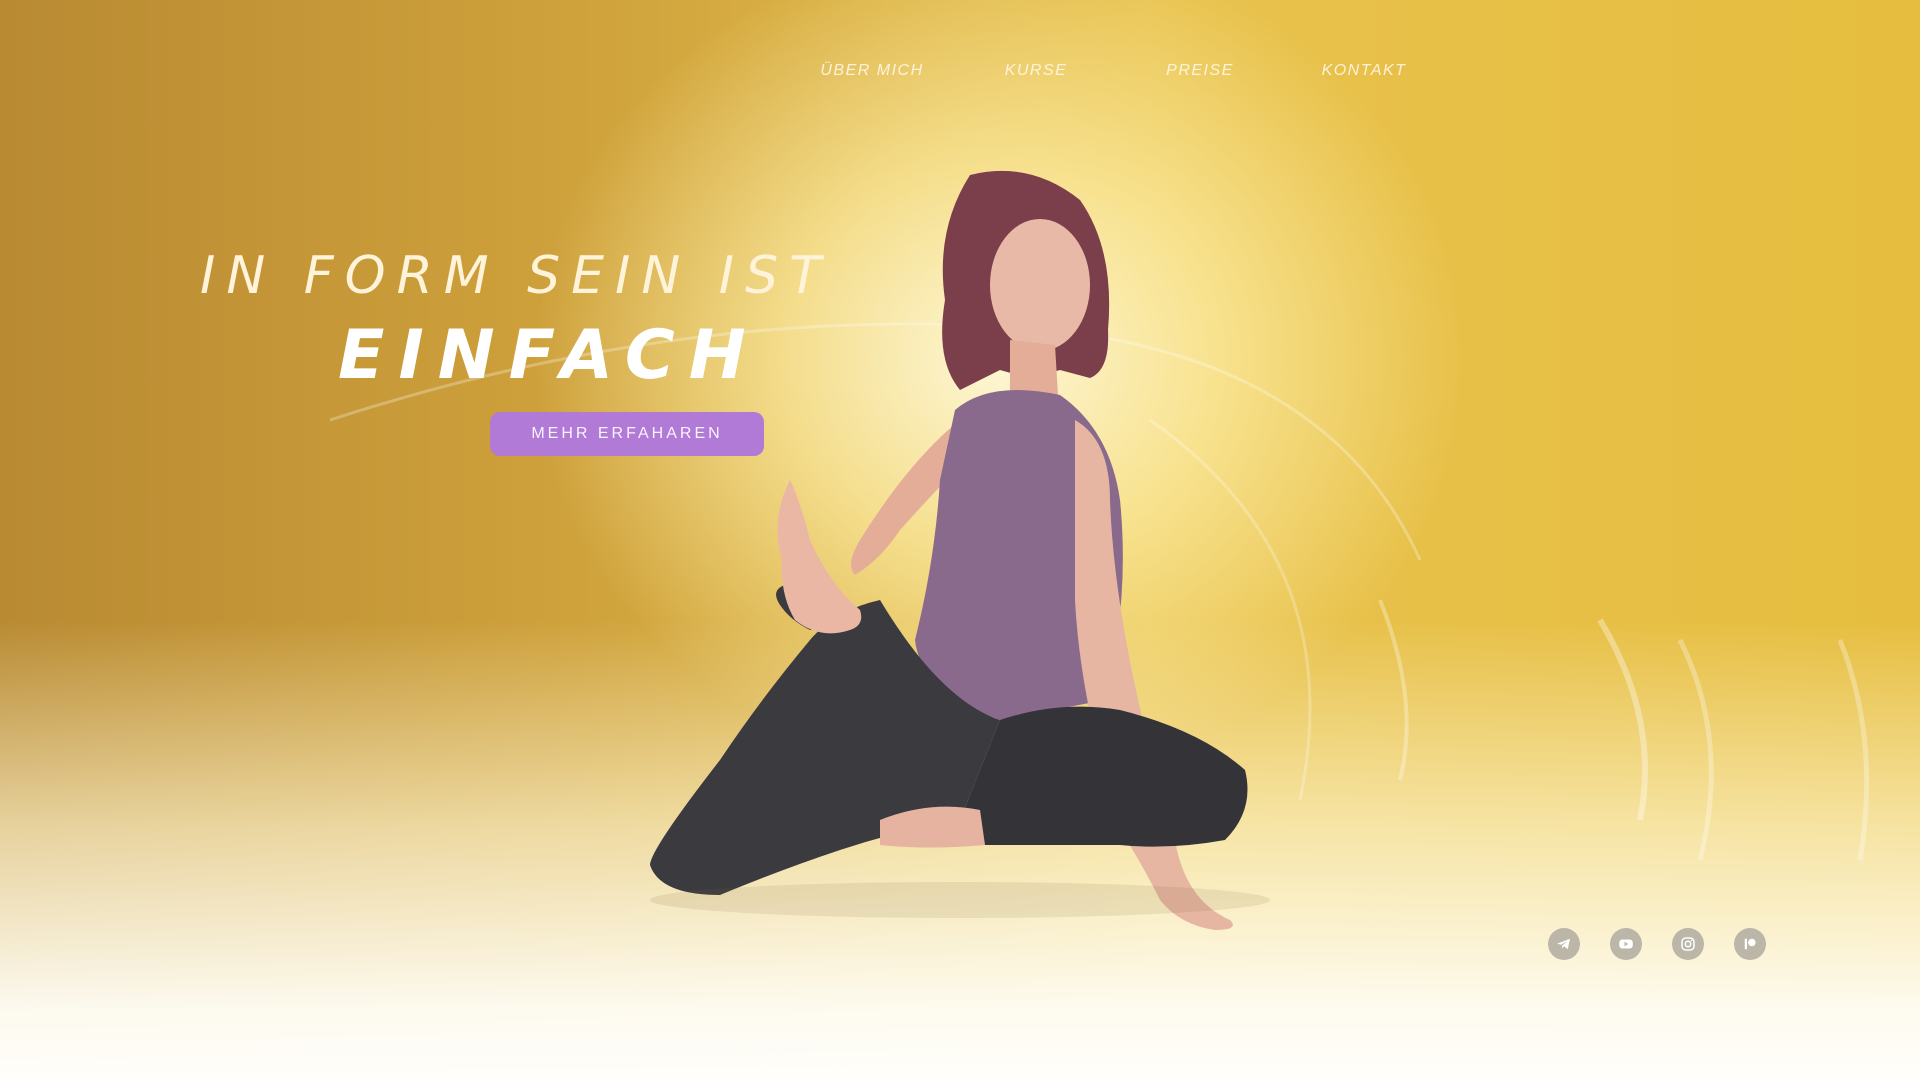 This screenshot has height=1080, width=1920. I want to click on social-links, so click(1657, 944).